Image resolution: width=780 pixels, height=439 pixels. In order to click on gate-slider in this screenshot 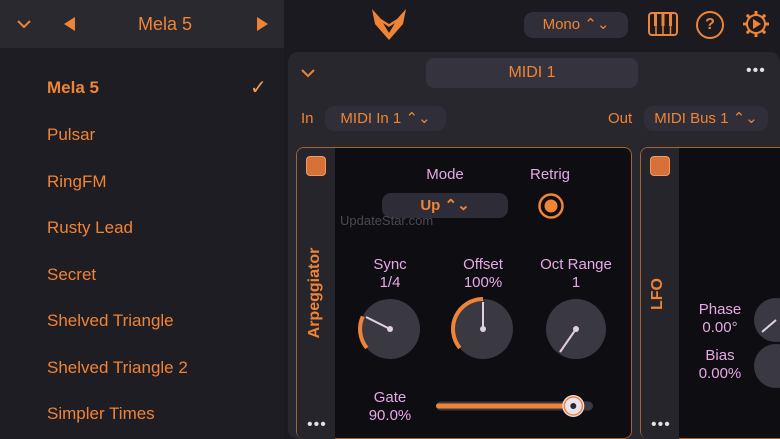, I will do `click(516, 406)`.